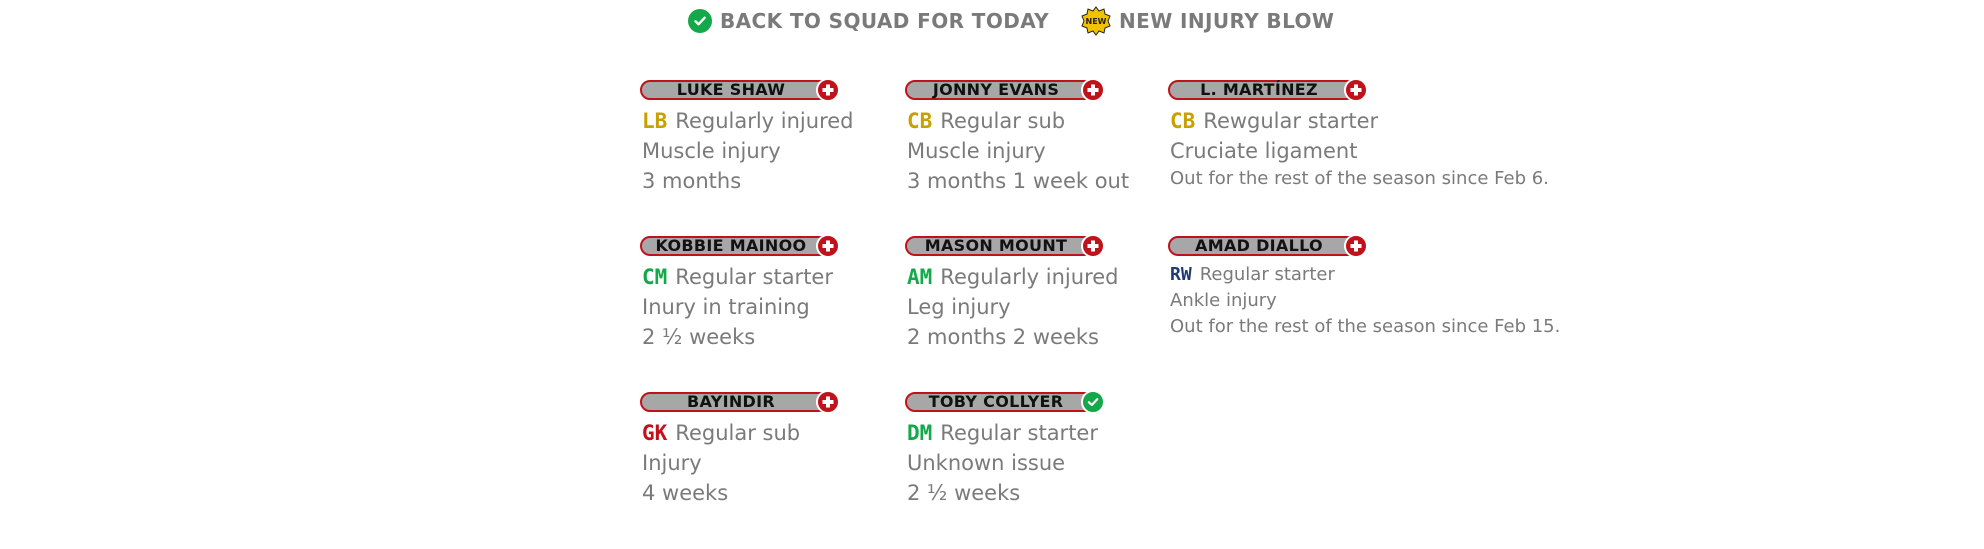 The image size is (1984, 549). Describe the element at coordinates (700, 21) in the screenshot. I see `check-circle-icon` at that location.